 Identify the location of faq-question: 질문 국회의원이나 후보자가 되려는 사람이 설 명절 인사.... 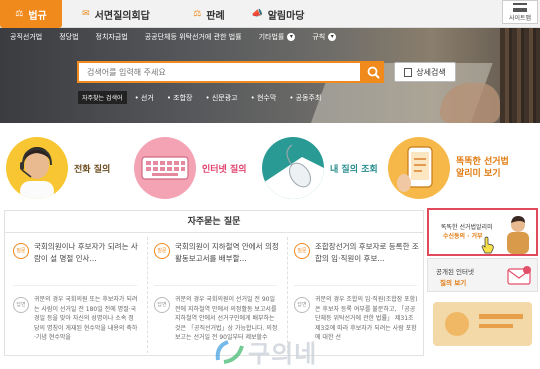
(76, 253).